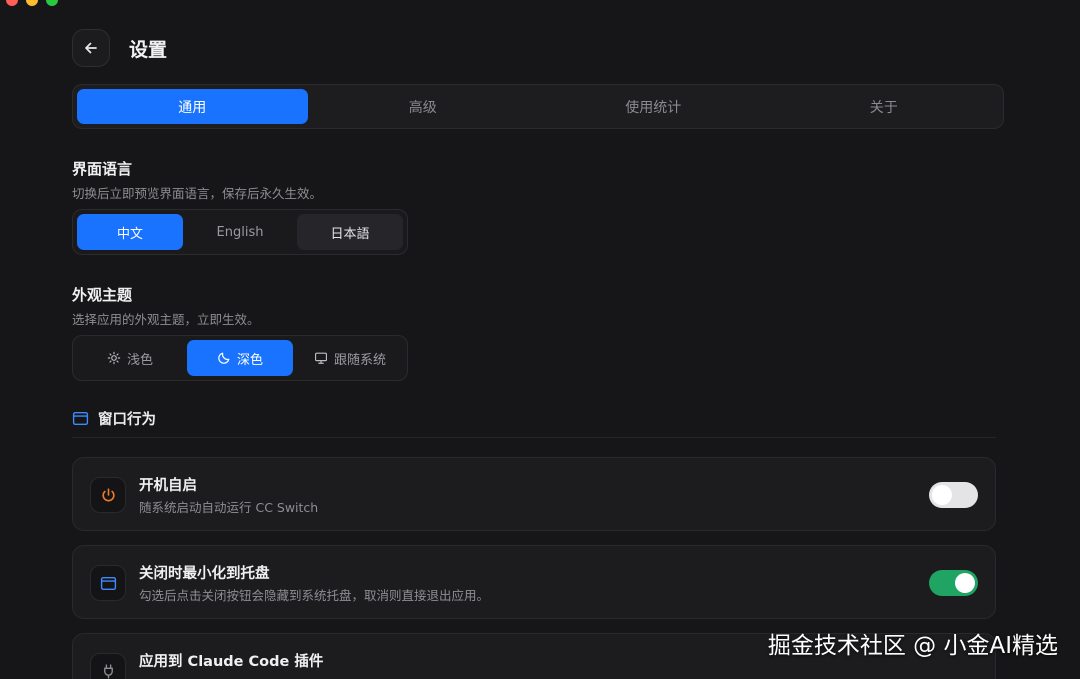 Image resolution: width=1080 pixels, height=679 pixels. I want to click on power-icon, so click(108, 494).